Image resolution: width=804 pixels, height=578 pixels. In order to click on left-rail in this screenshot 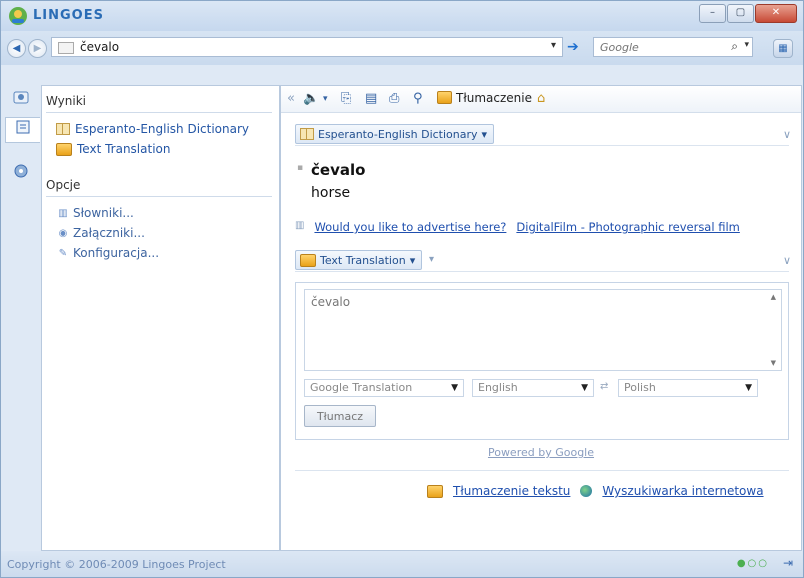, I will do `click(21, 308)`.